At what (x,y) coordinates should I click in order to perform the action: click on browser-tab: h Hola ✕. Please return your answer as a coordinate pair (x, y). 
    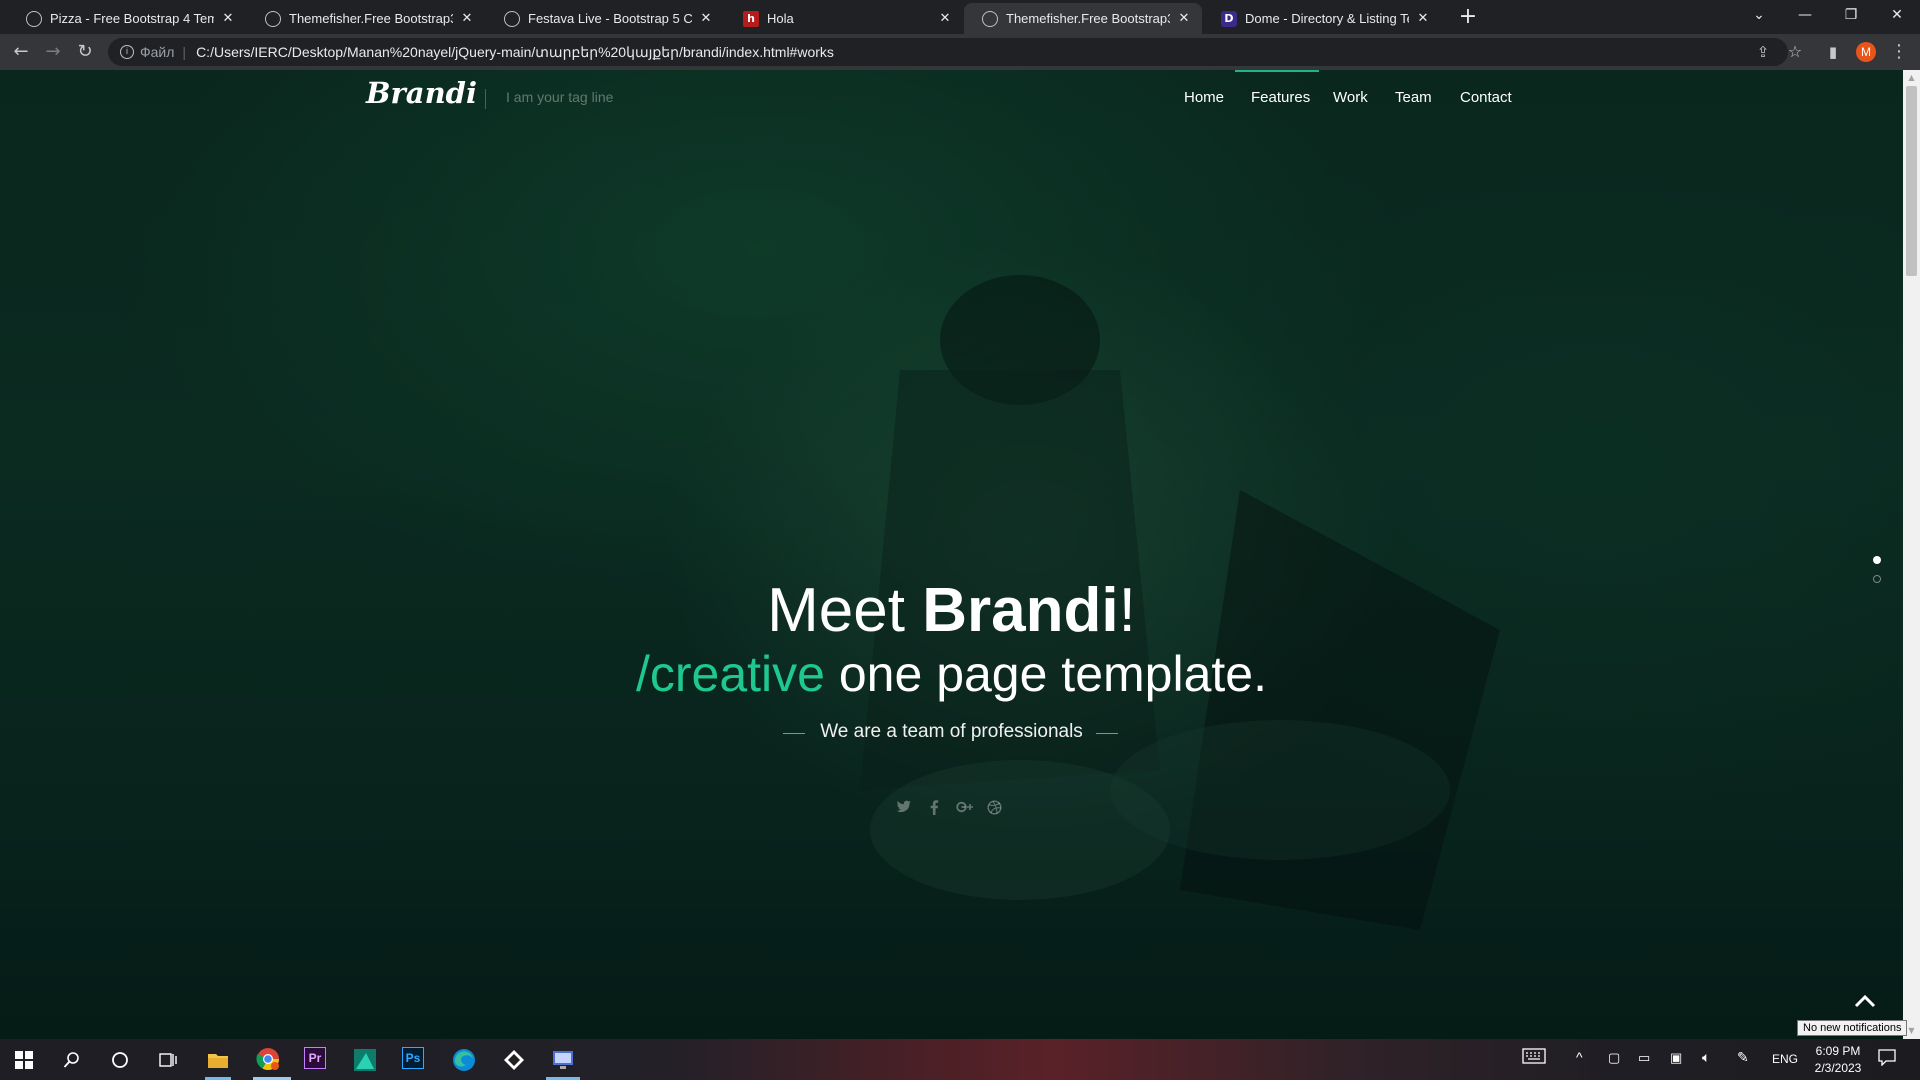
    Looking at the image, I should click on (844, 18).